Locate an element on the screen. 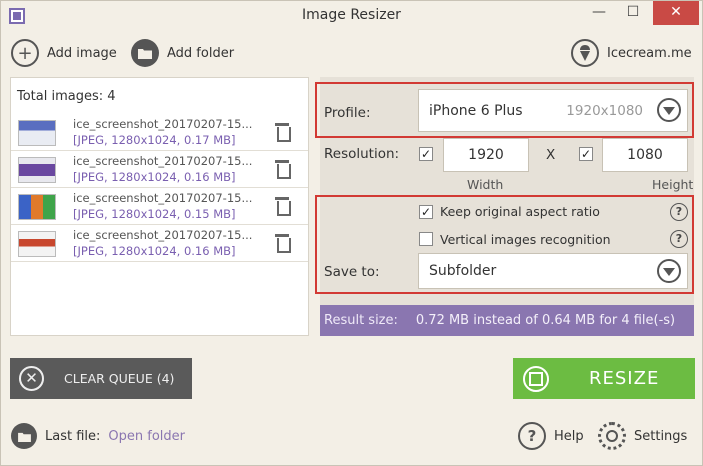 The image size is (703, 466). resize-button: RESIZE is located at coordinates (604, 378).